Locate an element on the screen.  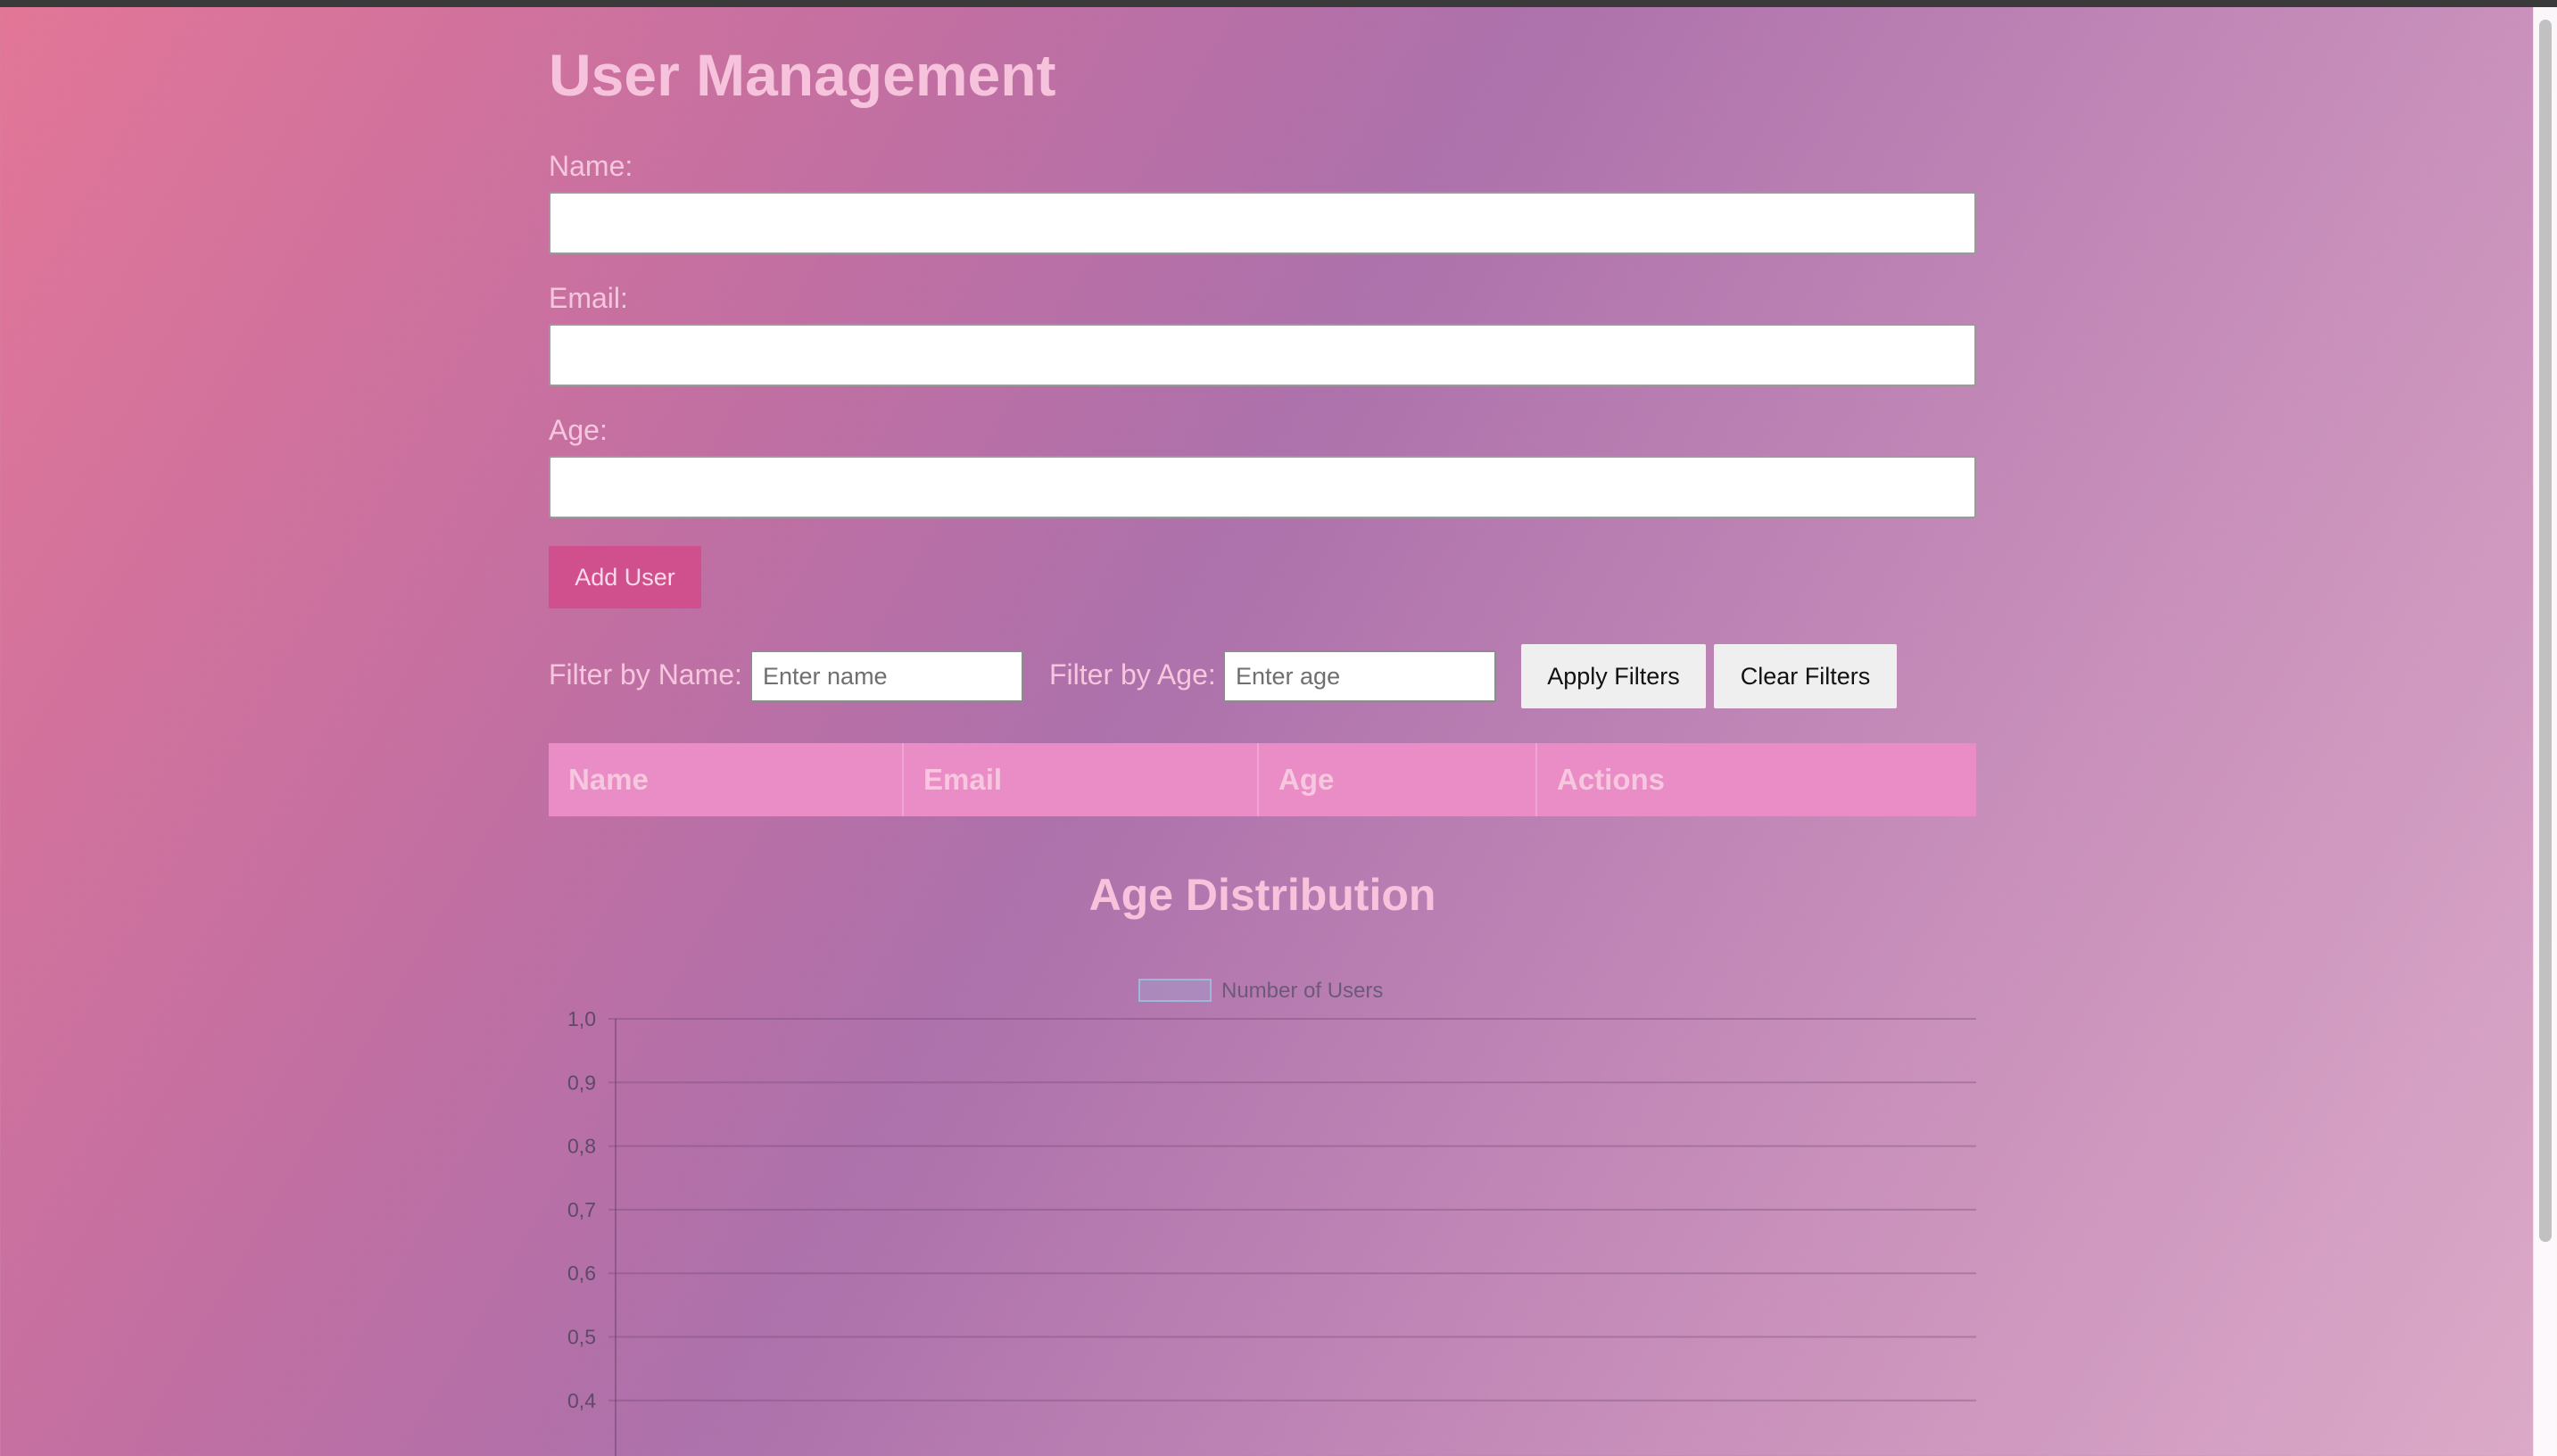
name-label: Name: is located at coordinates (591, 166).